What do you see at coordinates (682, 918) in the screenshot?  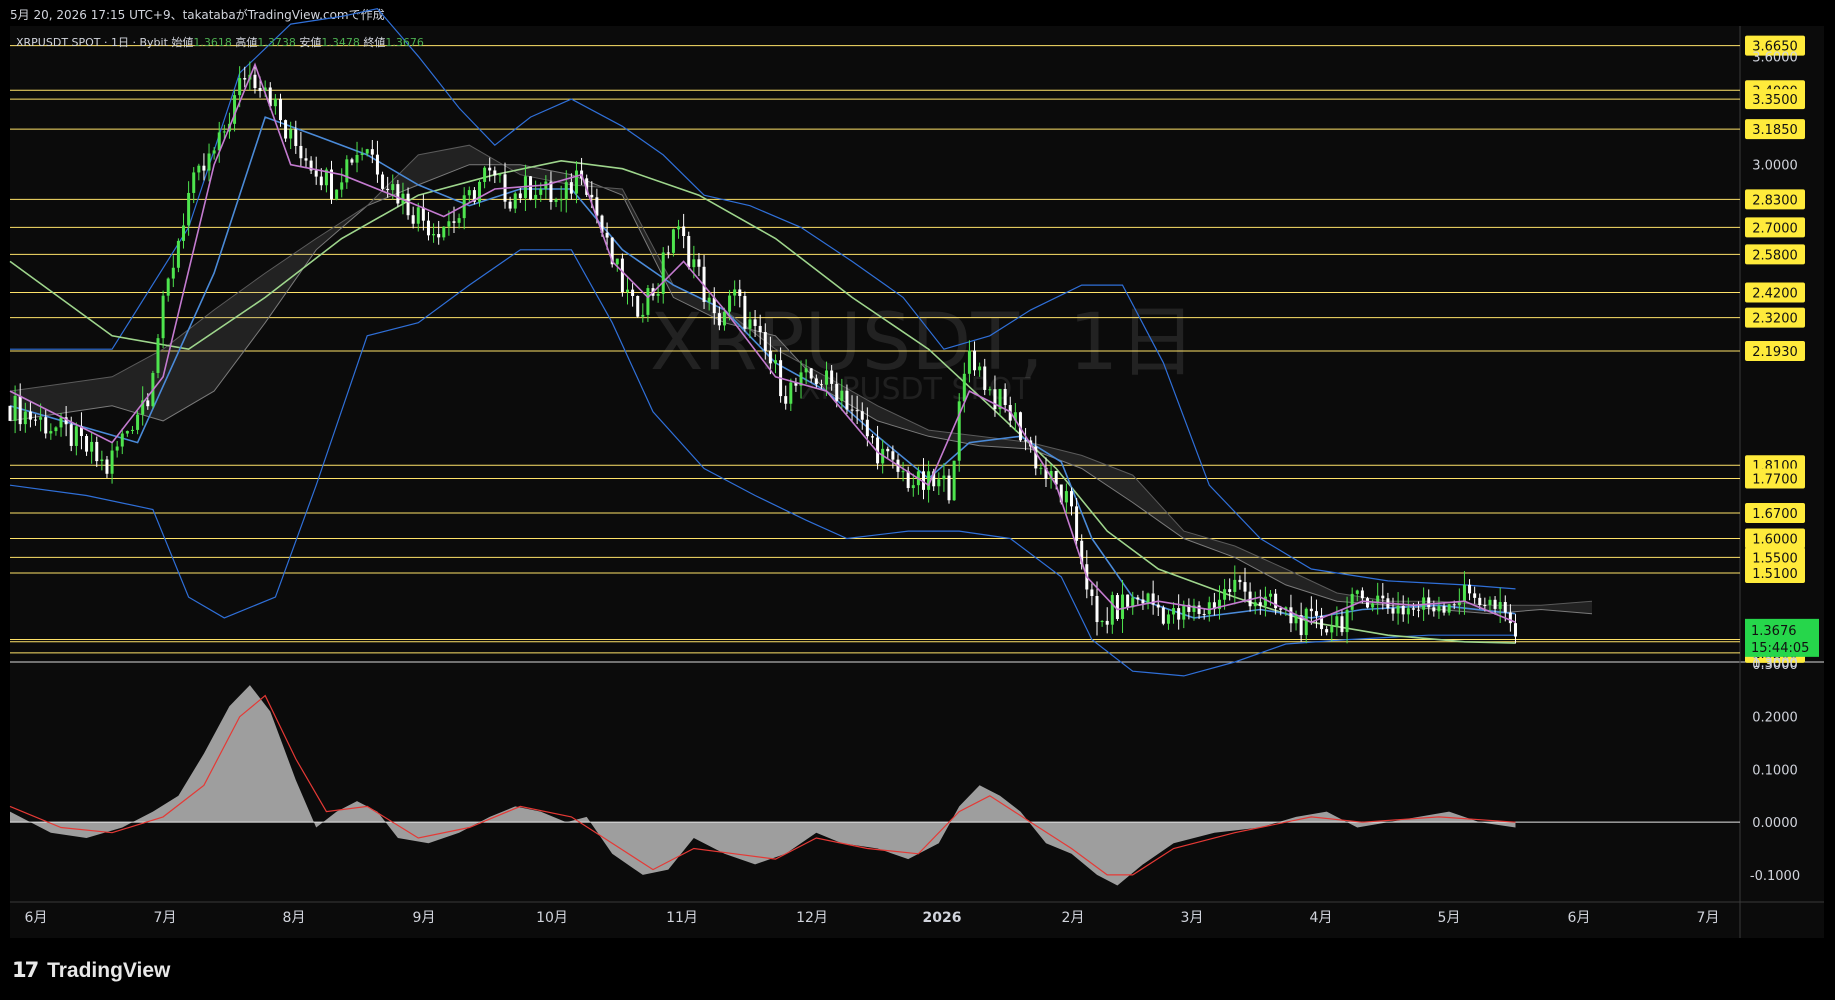 I see `time-tick-5: 11月` at bounding box center [682, 918].